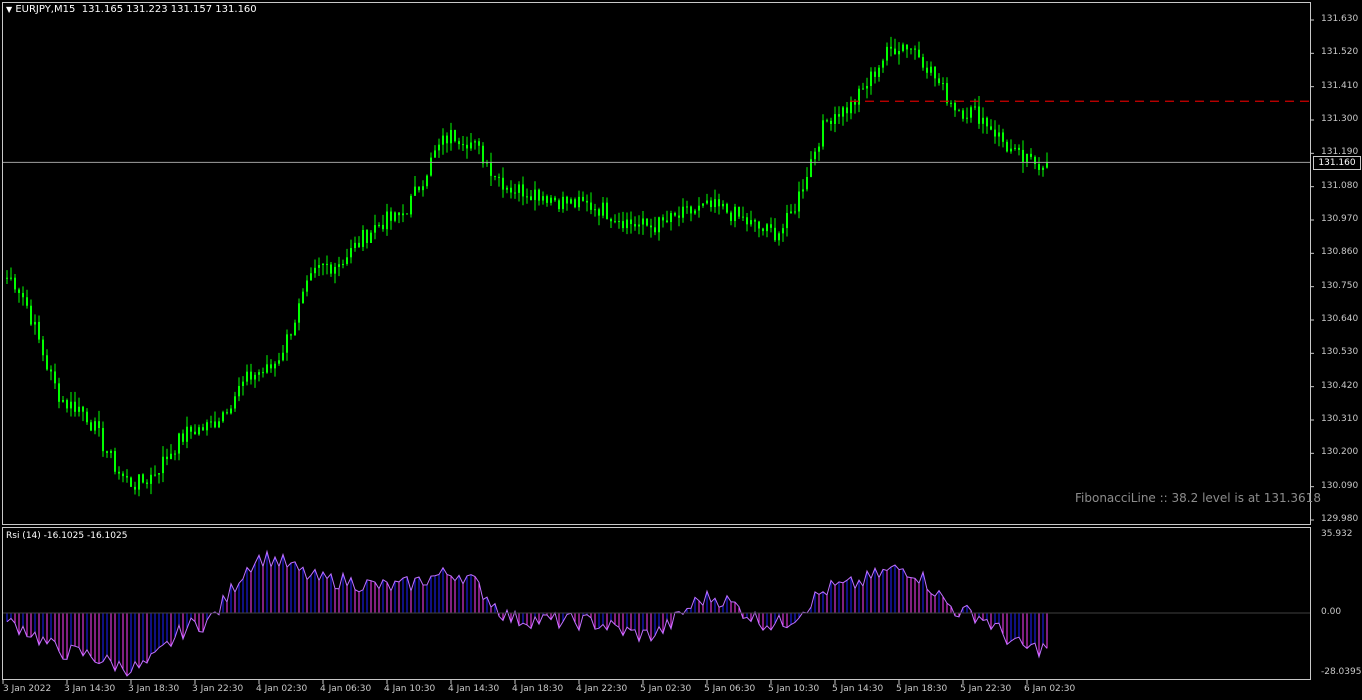  Describe the element at coordinates (538, 689) in the screenshot. I see `time-tick-label: 4 Jan 18:30` at that location.